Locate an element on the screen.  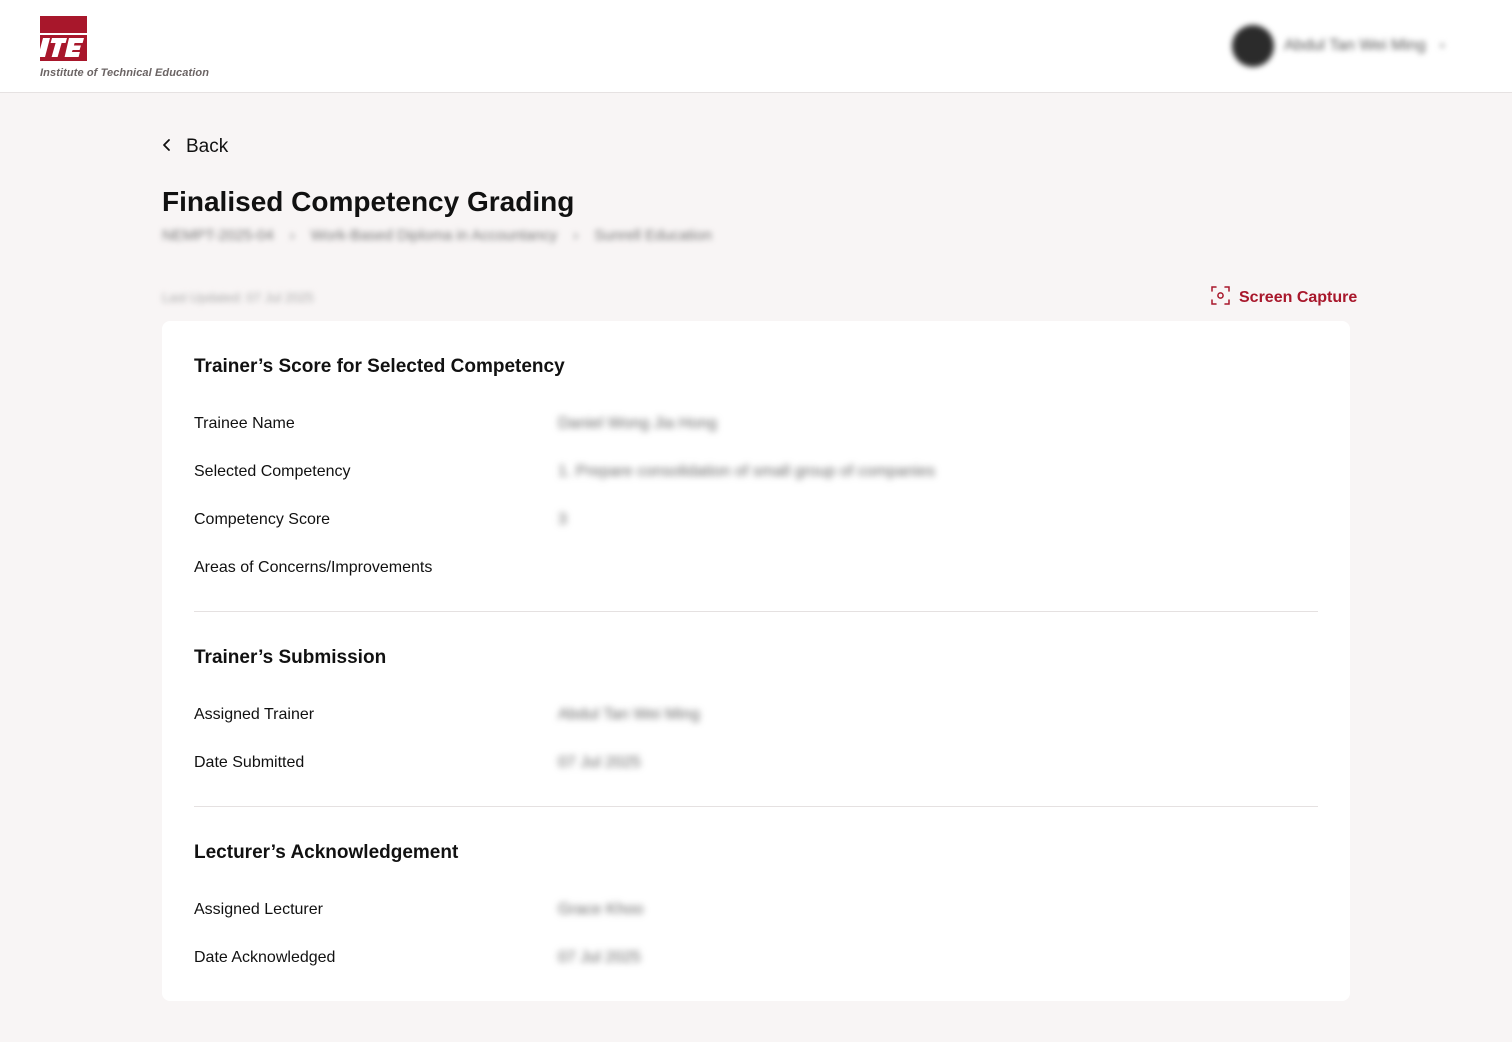
value-trainee-name: Daniel Wong Jia Hong is located at coordinates (637, 423).